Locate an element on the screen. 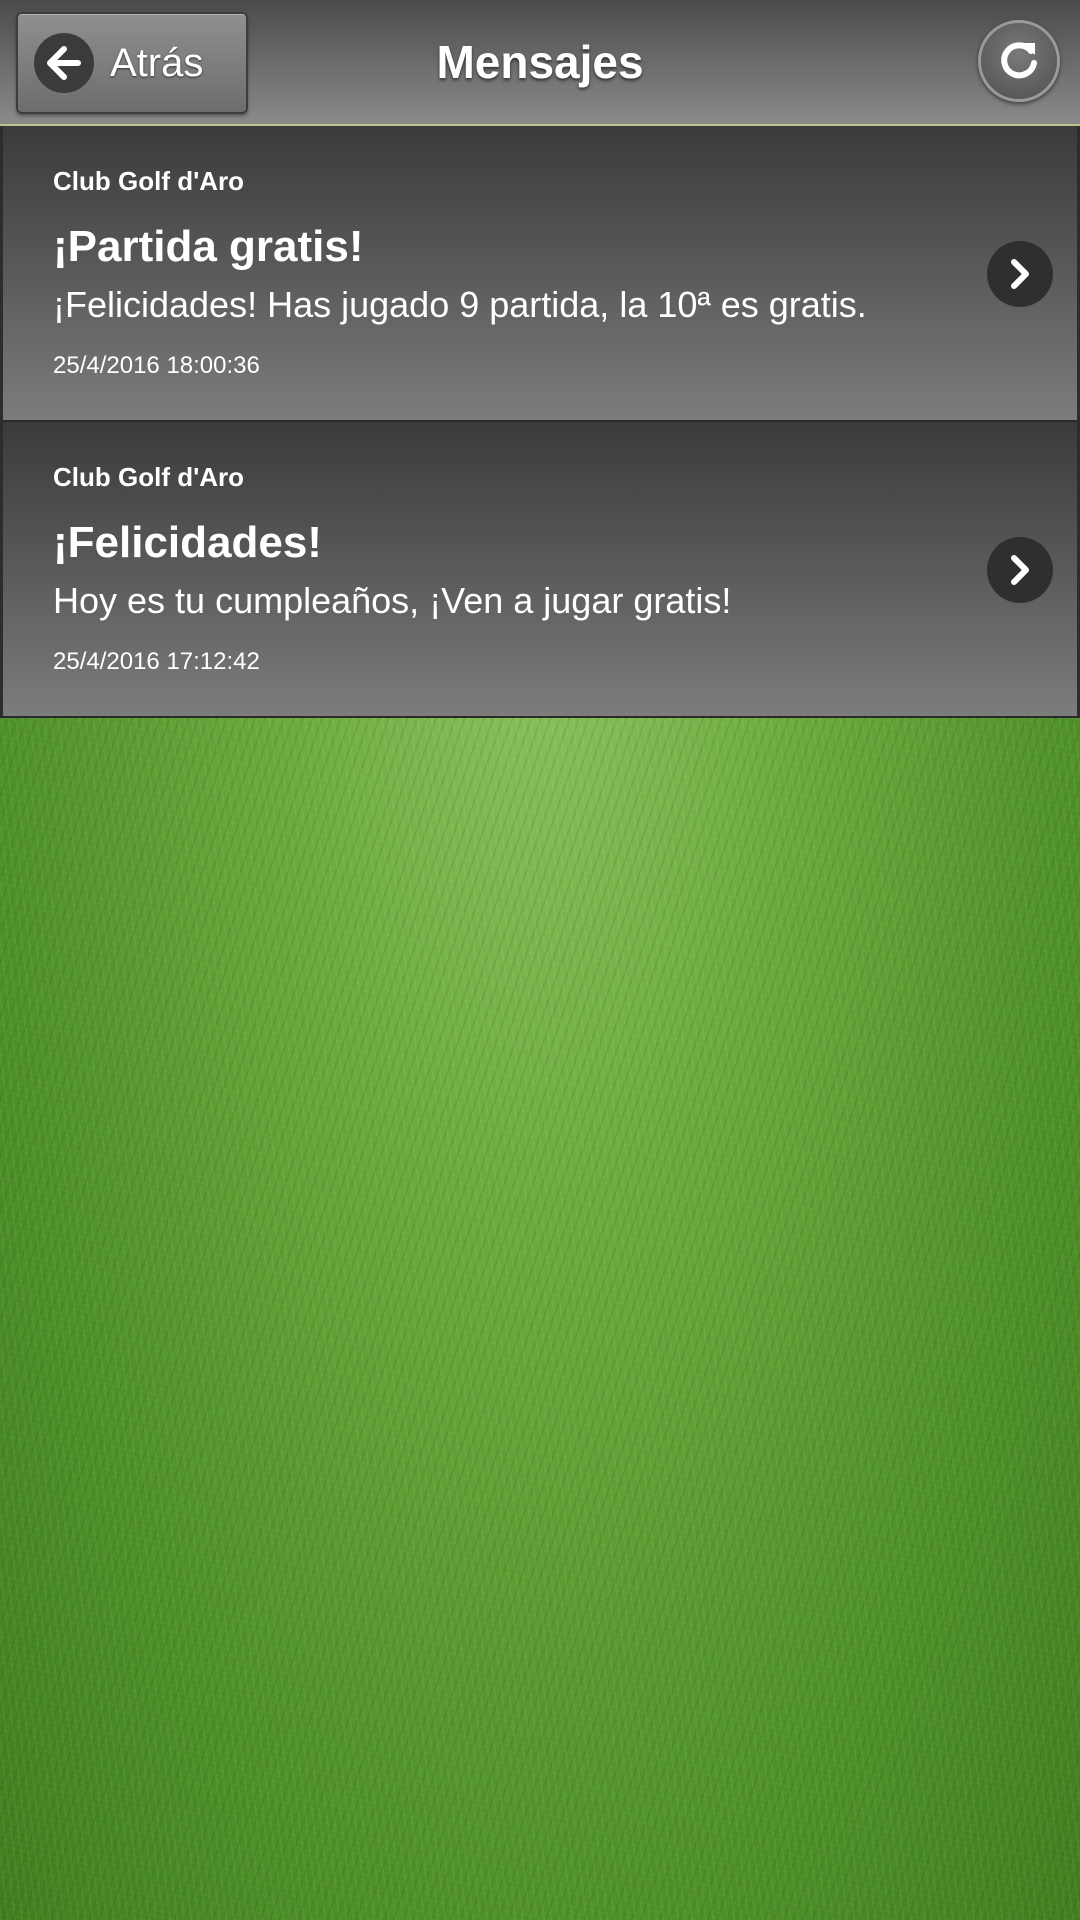  message-date: 25/4/2016 17:12:42 is located at coordinates (156, 661).